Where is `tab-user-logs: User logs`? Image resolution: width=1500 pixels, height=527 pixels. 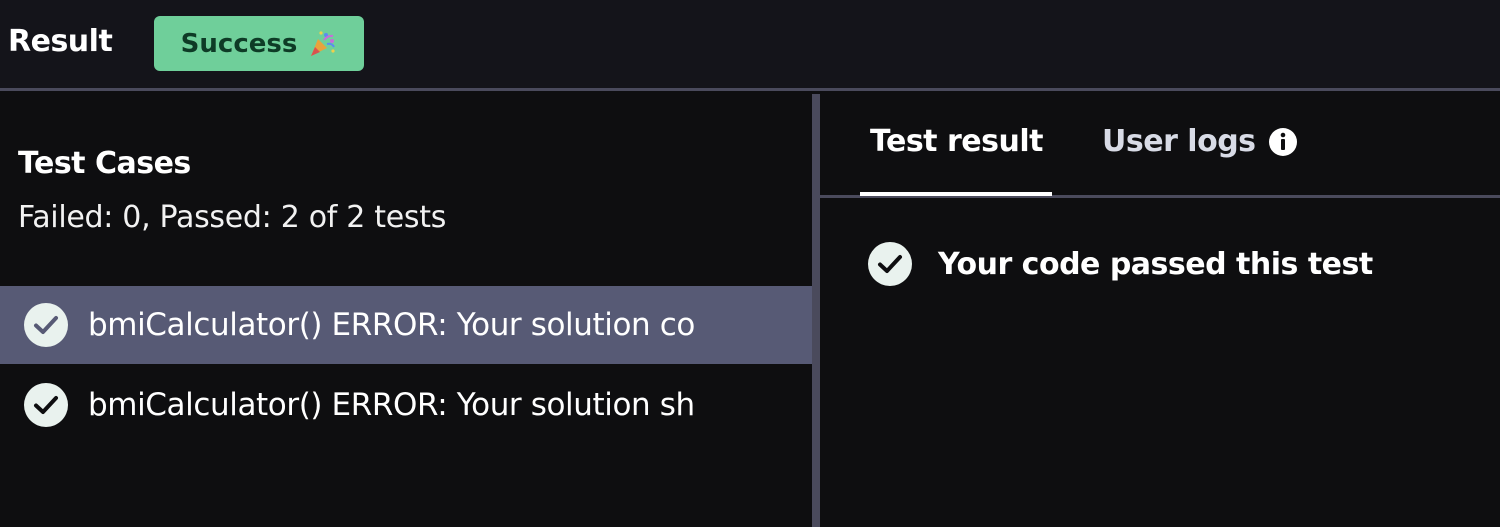
tab-user-logs: User logs is located at coordinates (1200, 141).